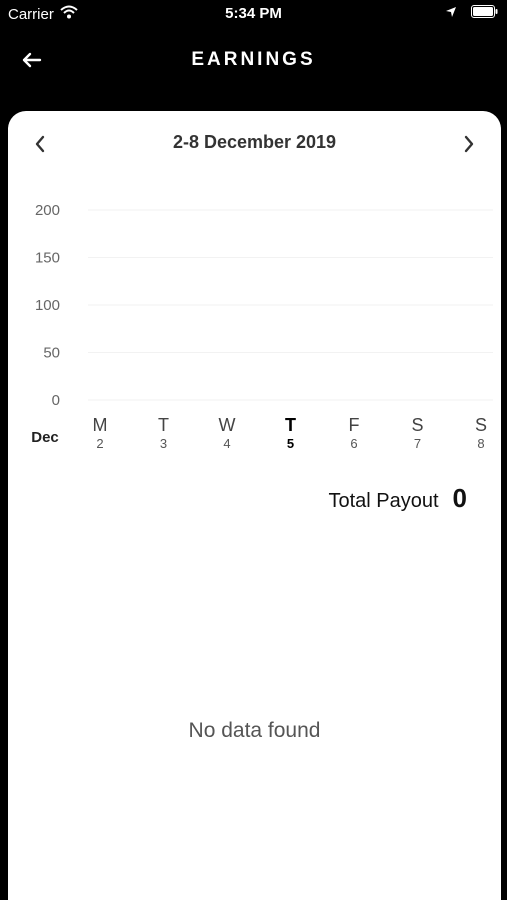  What do you see at coordinates (459, 498) in the screenshot?
I see `total-payout-value: 0` at bounding box center [459, 498].